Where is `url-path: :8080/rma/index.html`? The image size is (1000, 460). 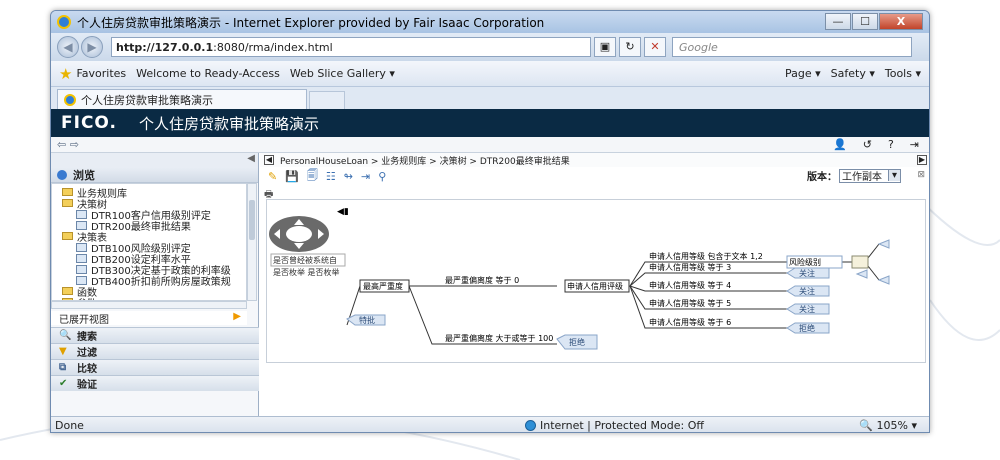 url-path: :8080/rma/index.html is located at coordinates (273, 47).